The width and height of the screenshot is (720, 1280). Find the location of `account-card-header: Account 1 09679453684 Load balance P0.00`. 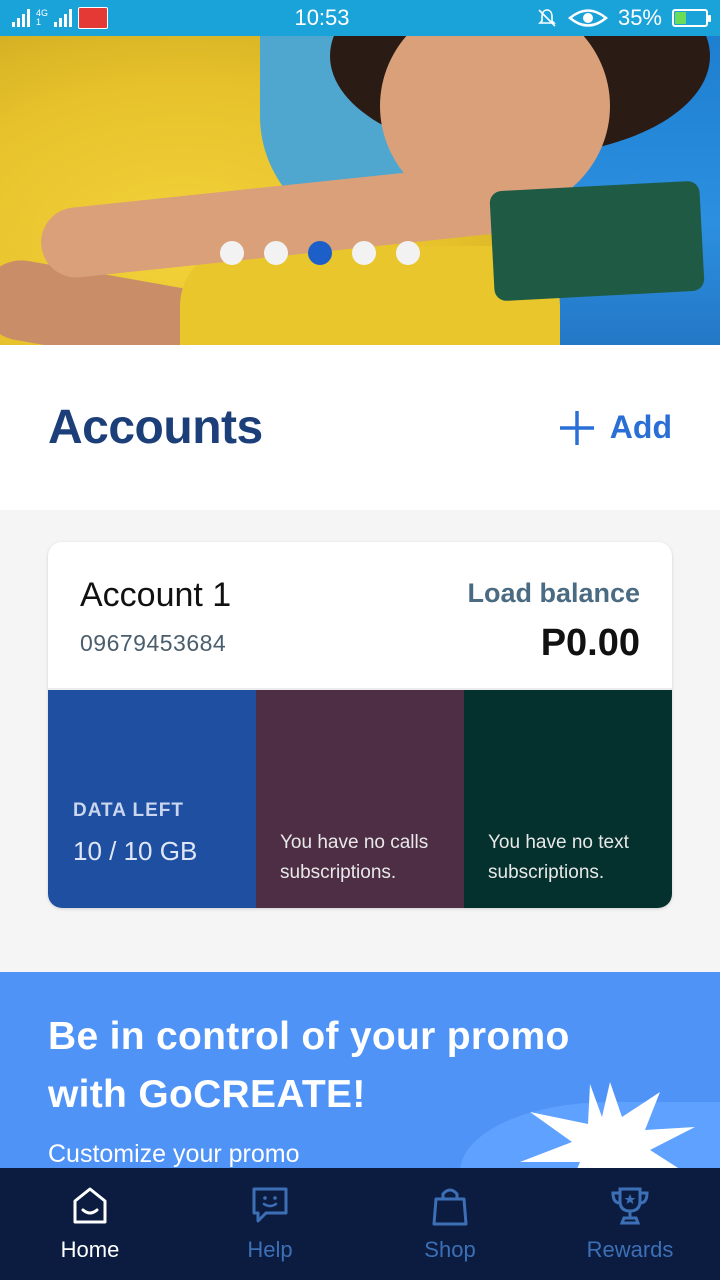

account-card-header: Account 1 09679453684 Load balance P0.00 is located at coordinates (360, 616).